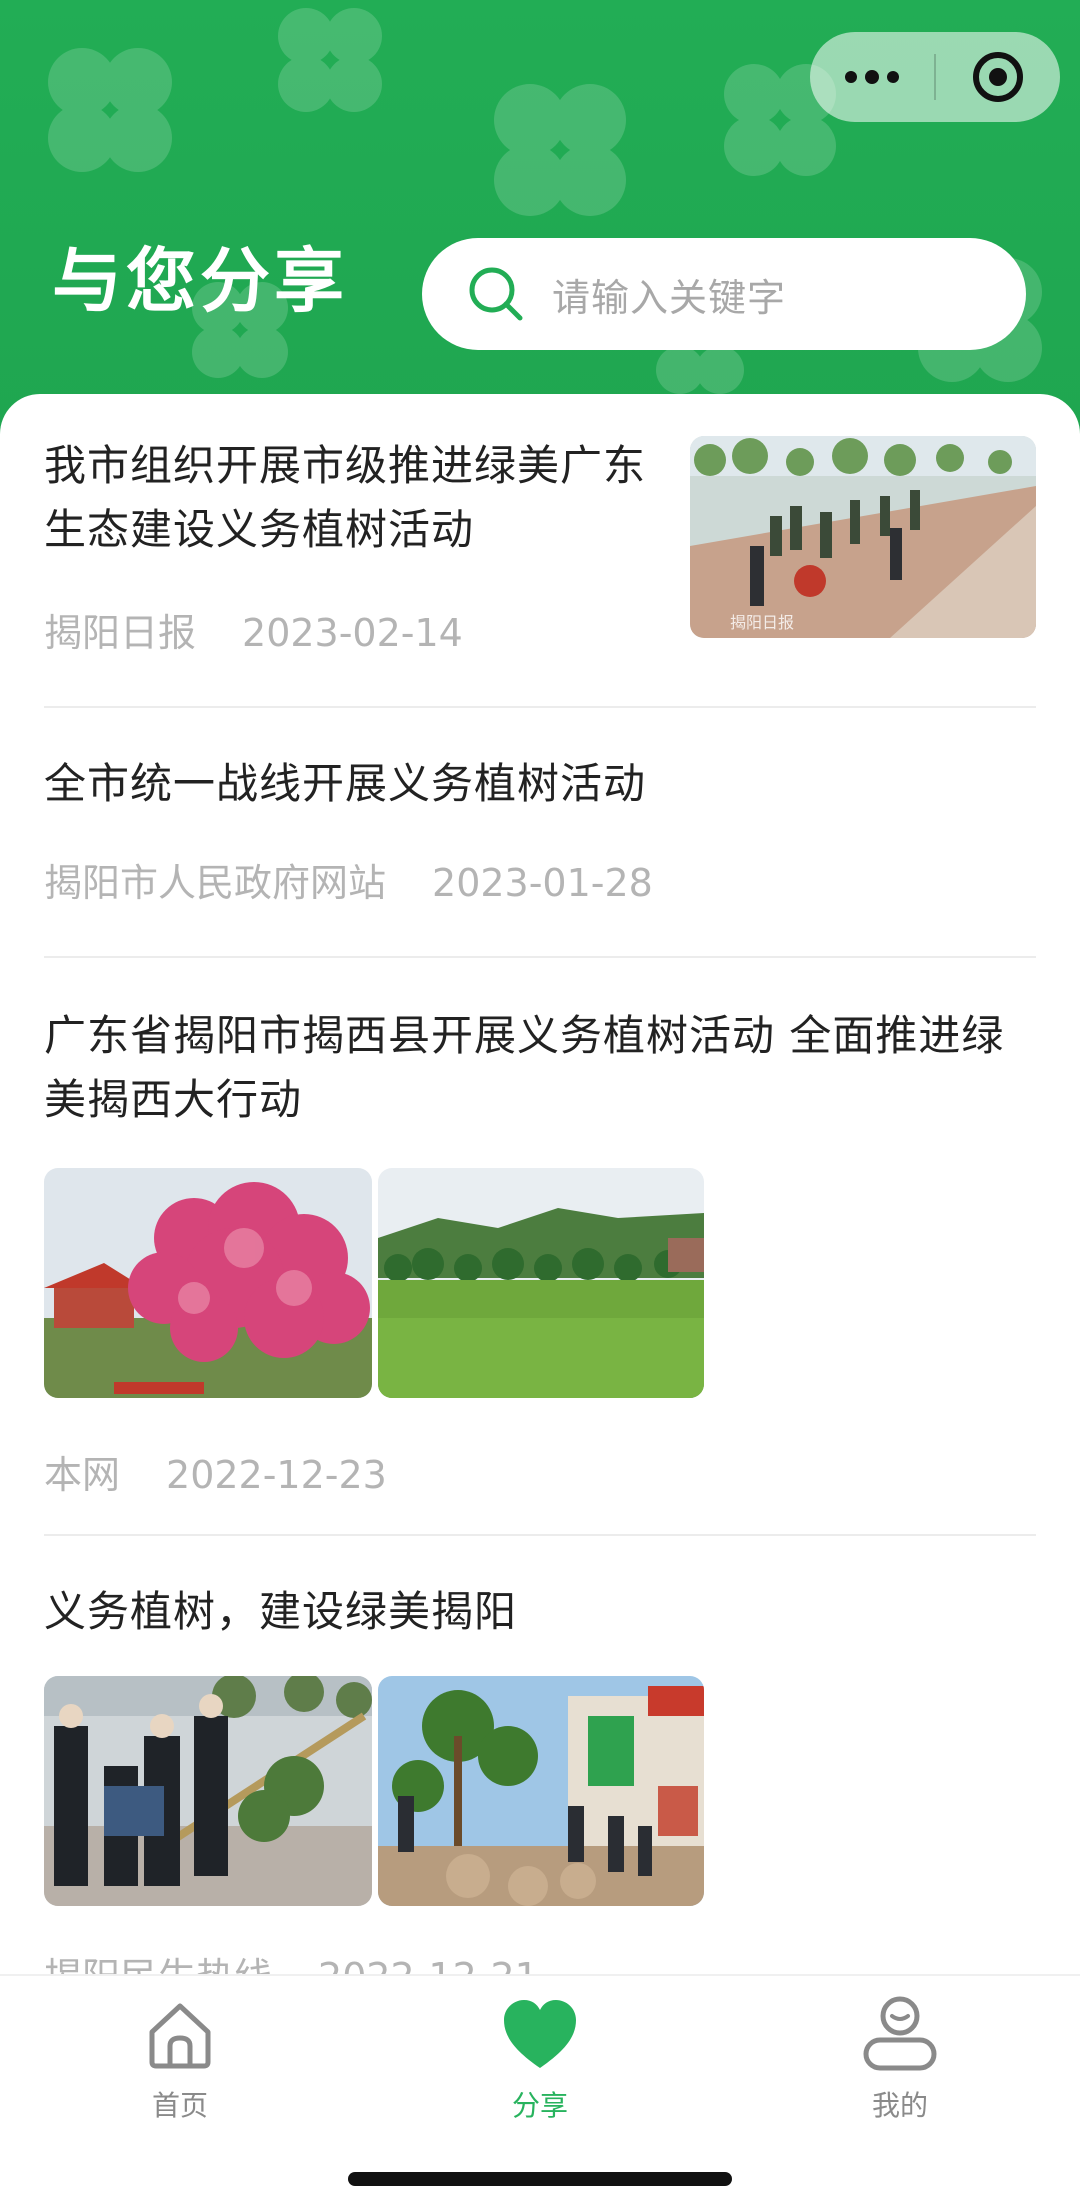  Describe the element at coordinates (276, 1475) in the screenshot. I see `article-date: 2022-12-23` at that location.